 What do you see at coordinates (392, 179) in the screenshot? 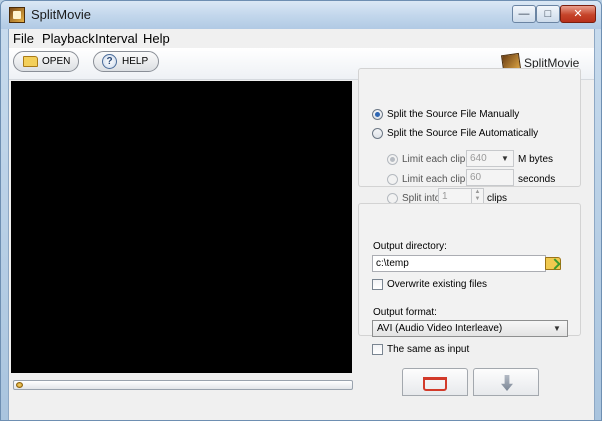
I see `limit-time-radio` at bounding box center [392, 179].